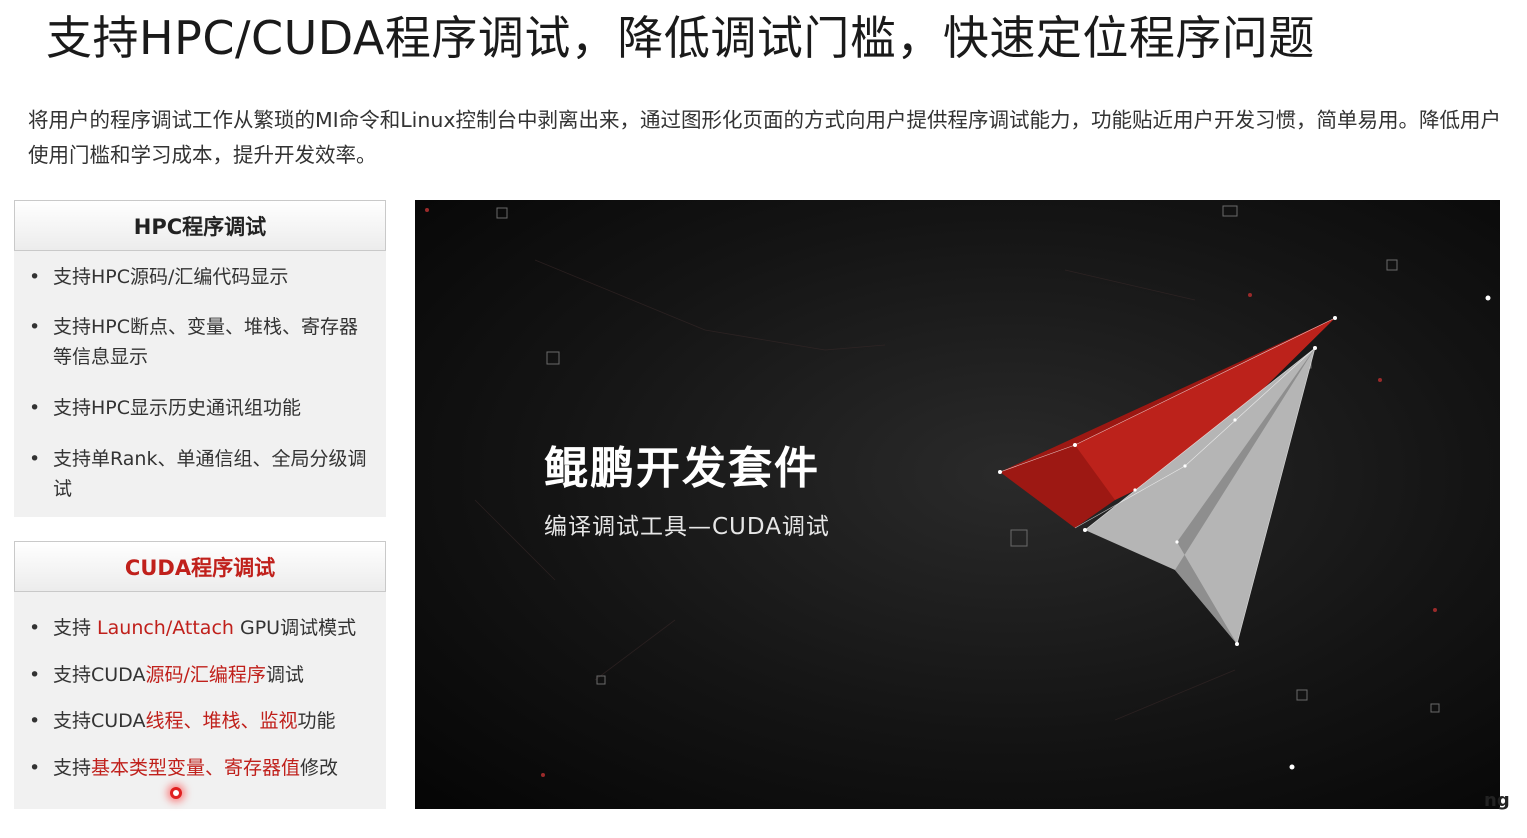  Describe the element at coordinates (205, 675) in the screenshot. I see `cuda-feature-highlight: 源码/汇编程序` at that location.